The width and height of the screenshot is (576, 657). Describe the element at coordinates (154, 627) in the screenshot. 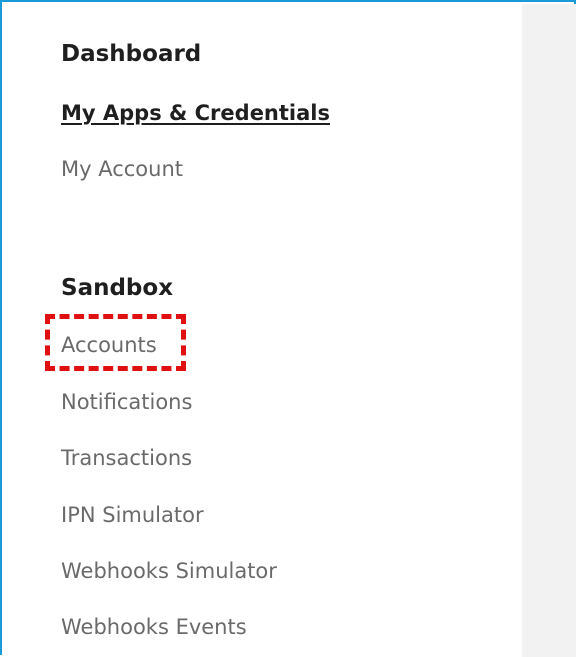

I see `nav-webhooks-events: Webhooks Events` at that location.